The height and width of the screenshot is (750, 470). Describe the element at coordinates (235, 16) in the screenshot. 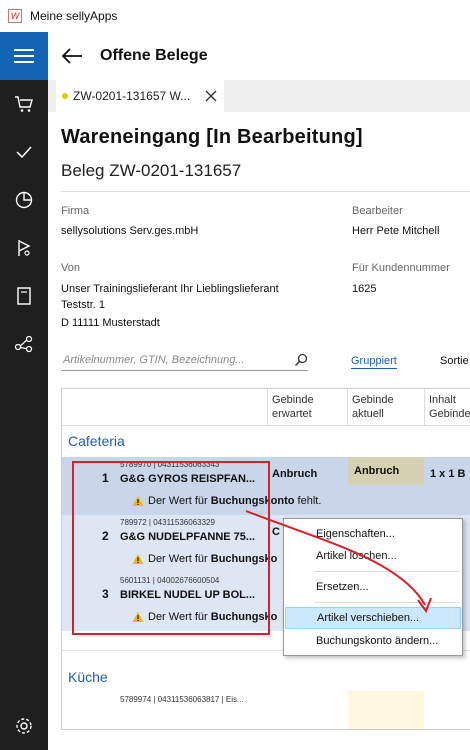

I see `window-titlebar: W Meine sellyApps` at that location.